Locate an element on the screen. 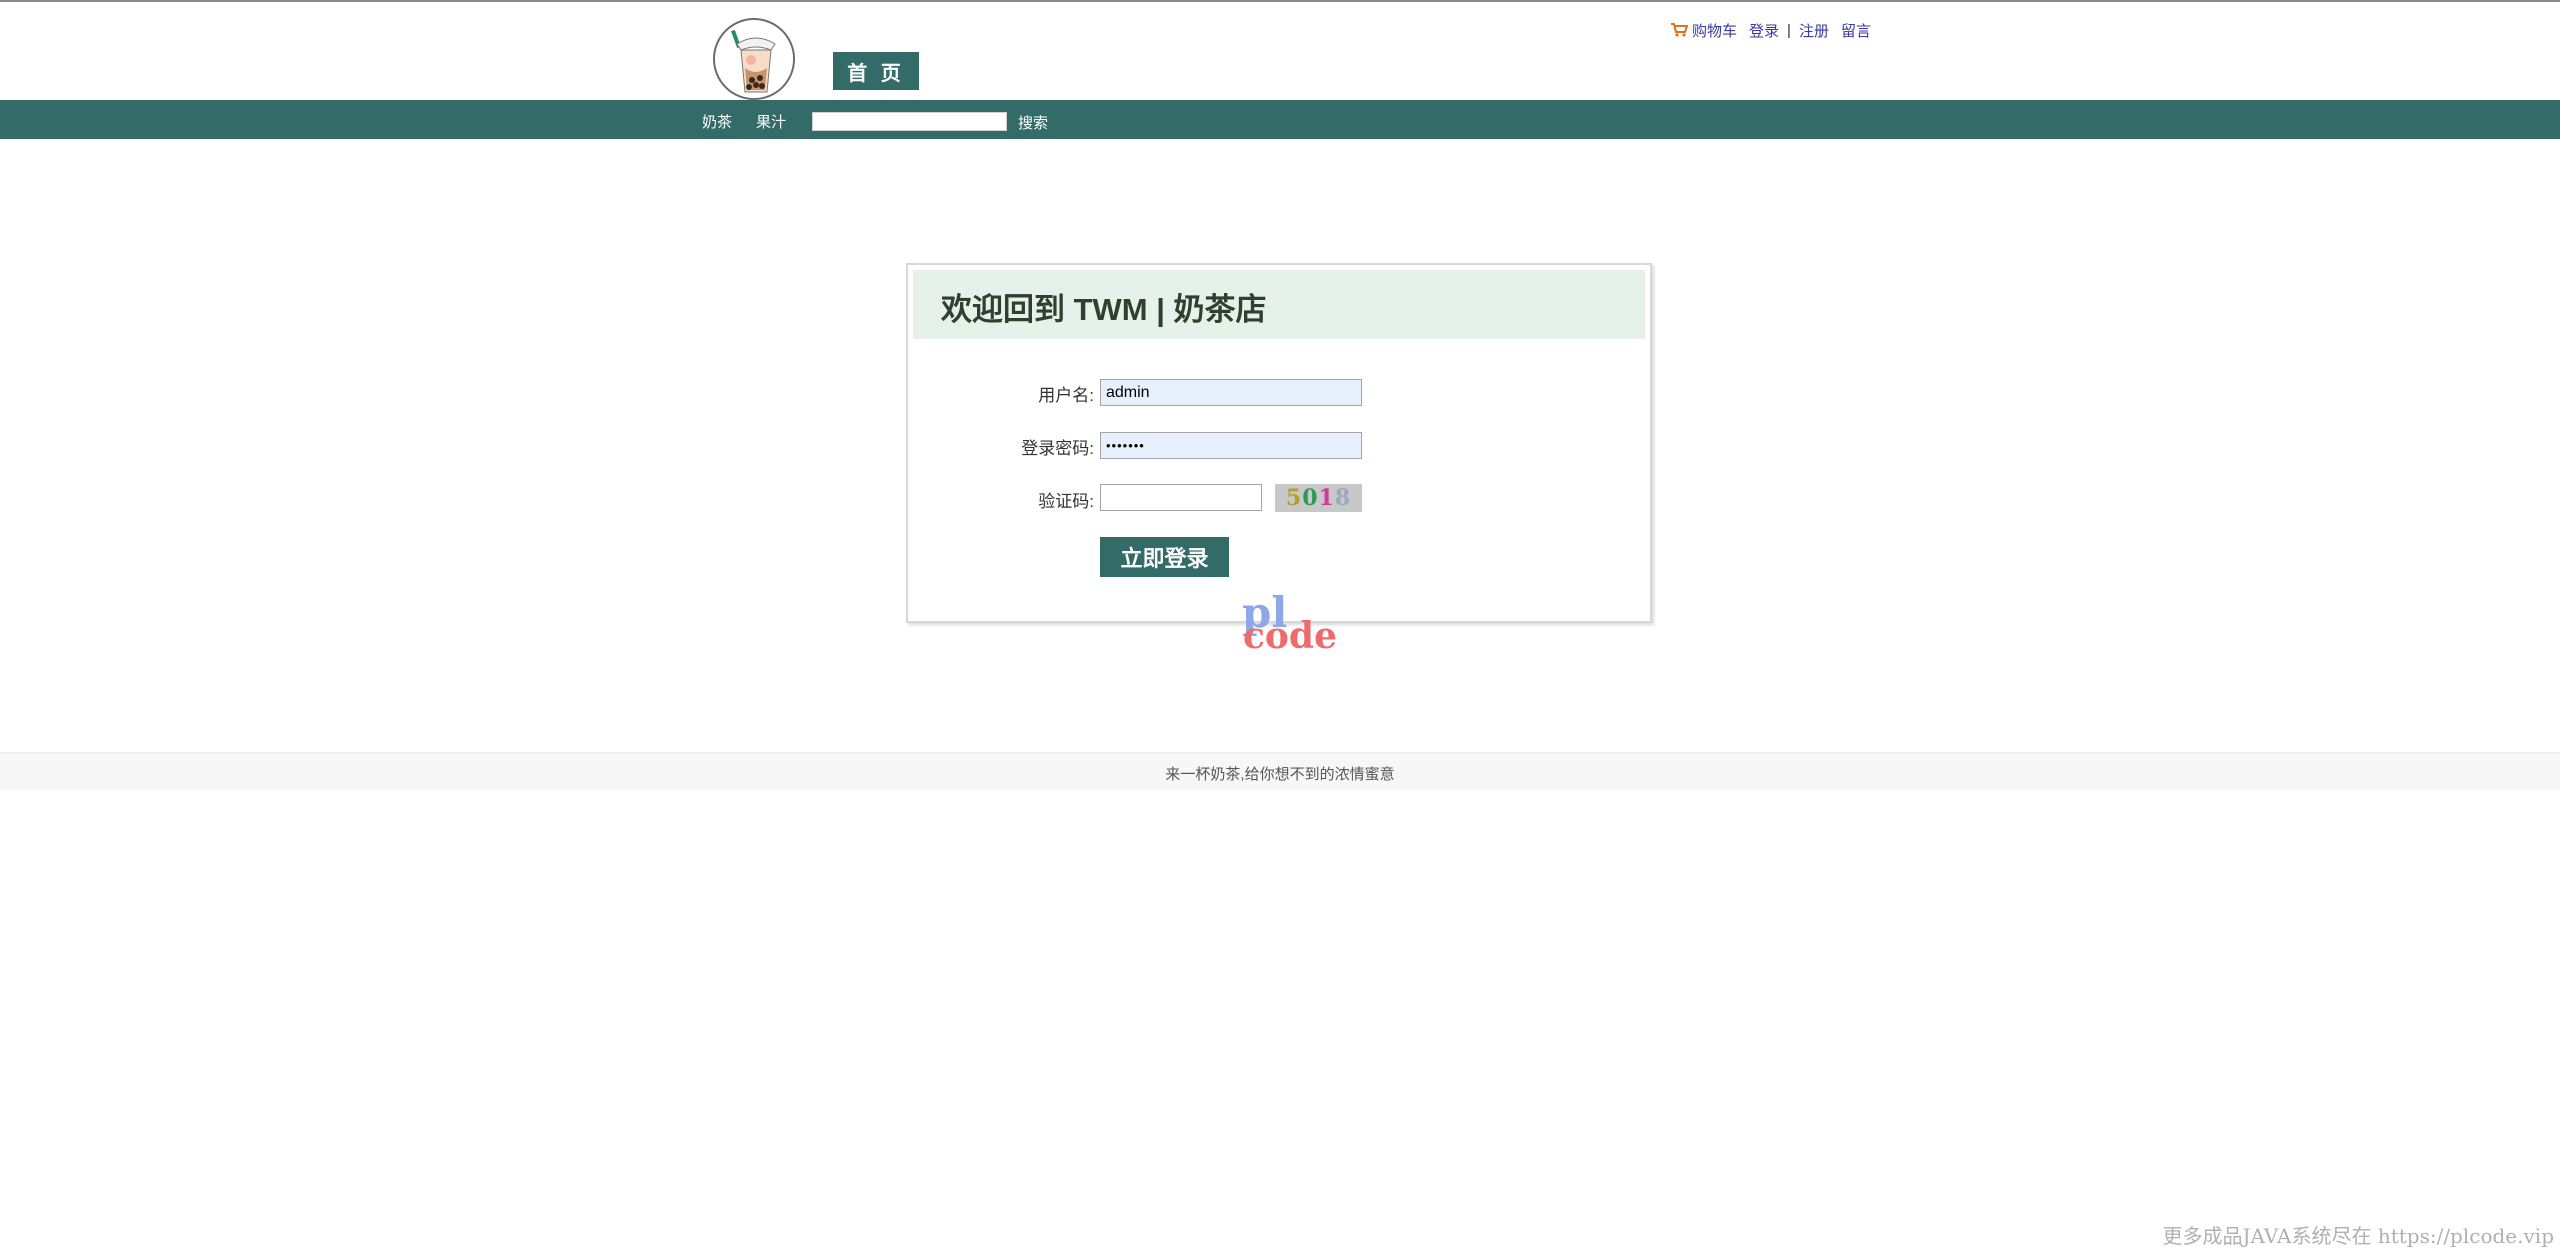 This screenshot has width=2560, height=1252. captcha-digit: 1 is located at coordinates (1326, 498).